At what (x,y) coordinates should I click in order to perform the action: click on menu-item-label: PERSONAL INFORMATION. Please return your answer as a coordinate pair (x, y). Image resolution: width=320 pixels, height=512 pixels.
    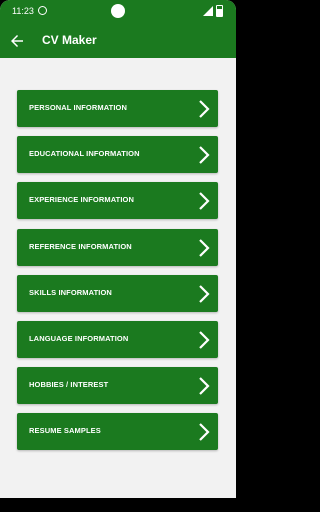
    Looking at the image, I should click on (78, 107).